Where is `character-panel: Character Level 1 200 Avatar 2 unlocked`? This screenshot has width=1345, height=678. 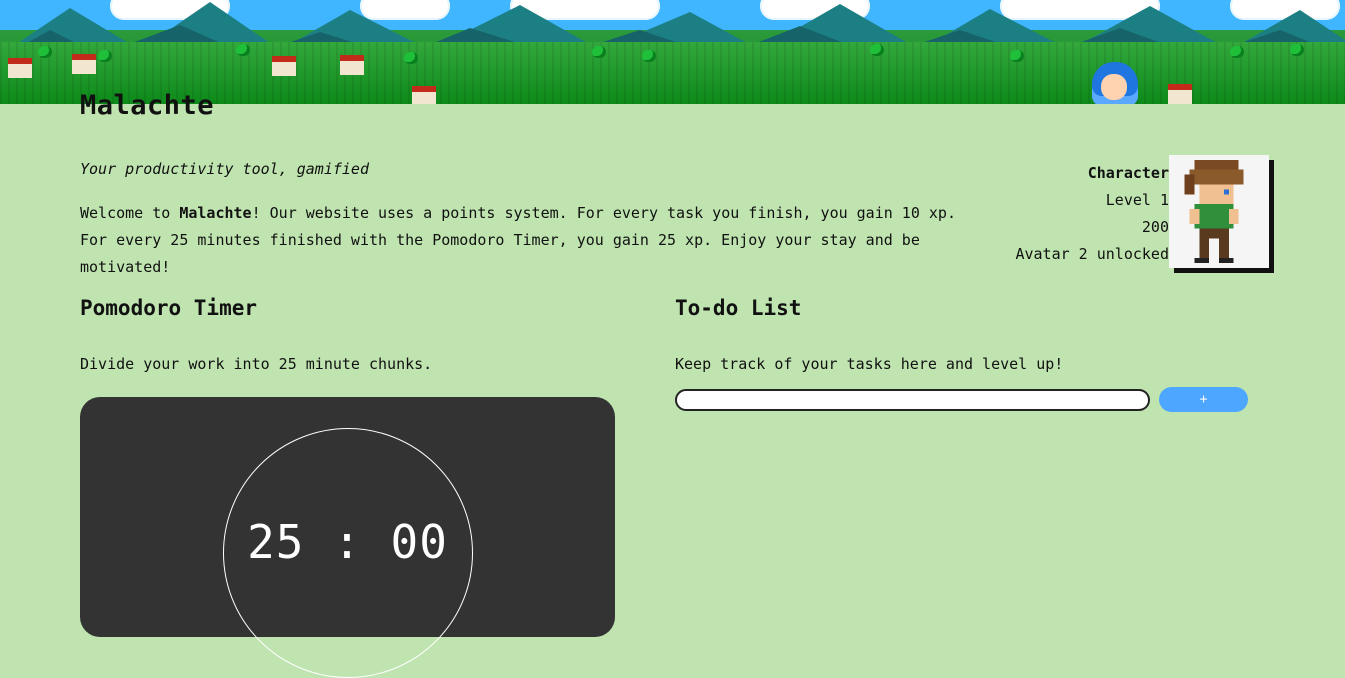 character-panel: Character Level 1 200 Avatar 2 unlocked is located at coordinates (1092, 214).